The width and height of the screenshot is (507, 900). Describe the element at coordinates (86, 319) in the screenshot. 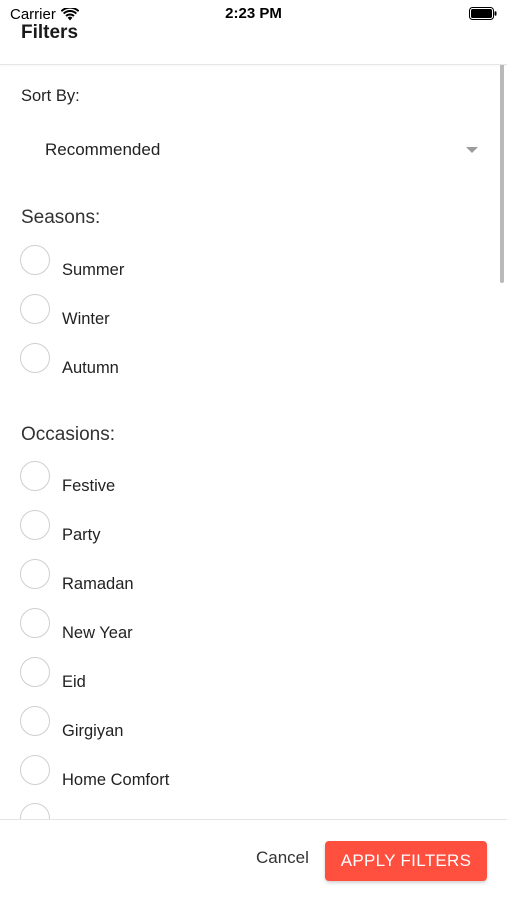

I see `option-label: Winter` at that location.